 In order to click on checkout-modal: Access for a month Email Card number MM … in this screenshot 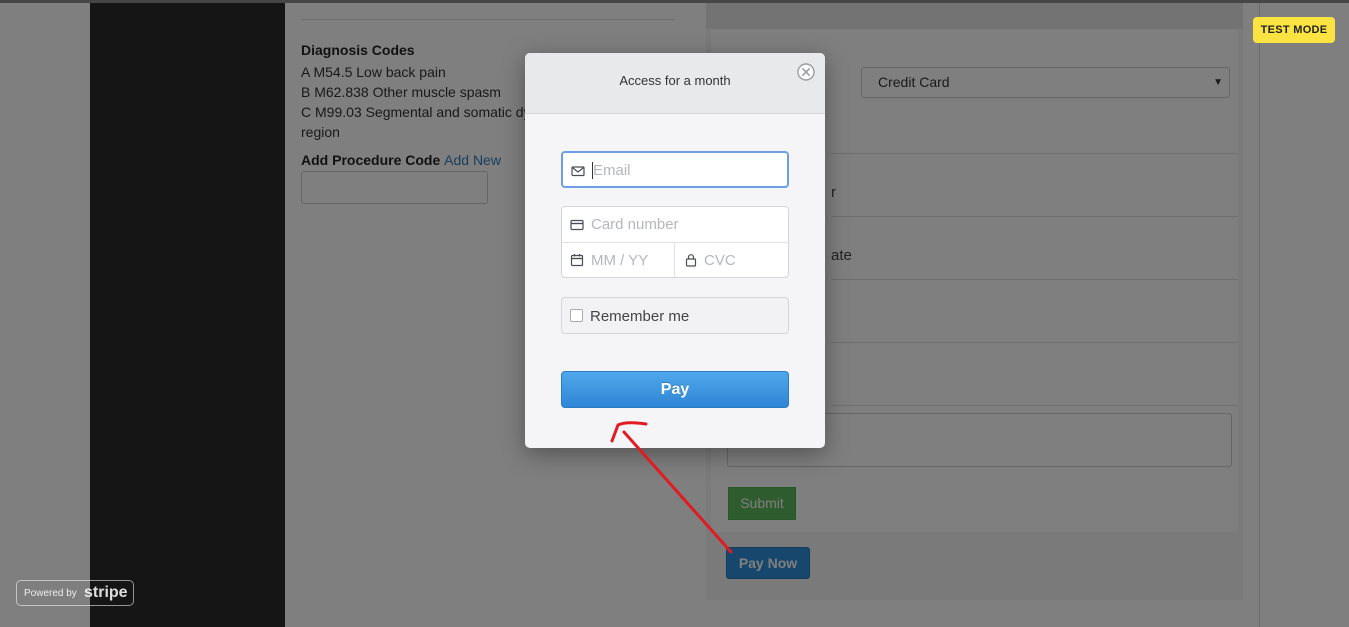, I will do `click(675, 250)`.